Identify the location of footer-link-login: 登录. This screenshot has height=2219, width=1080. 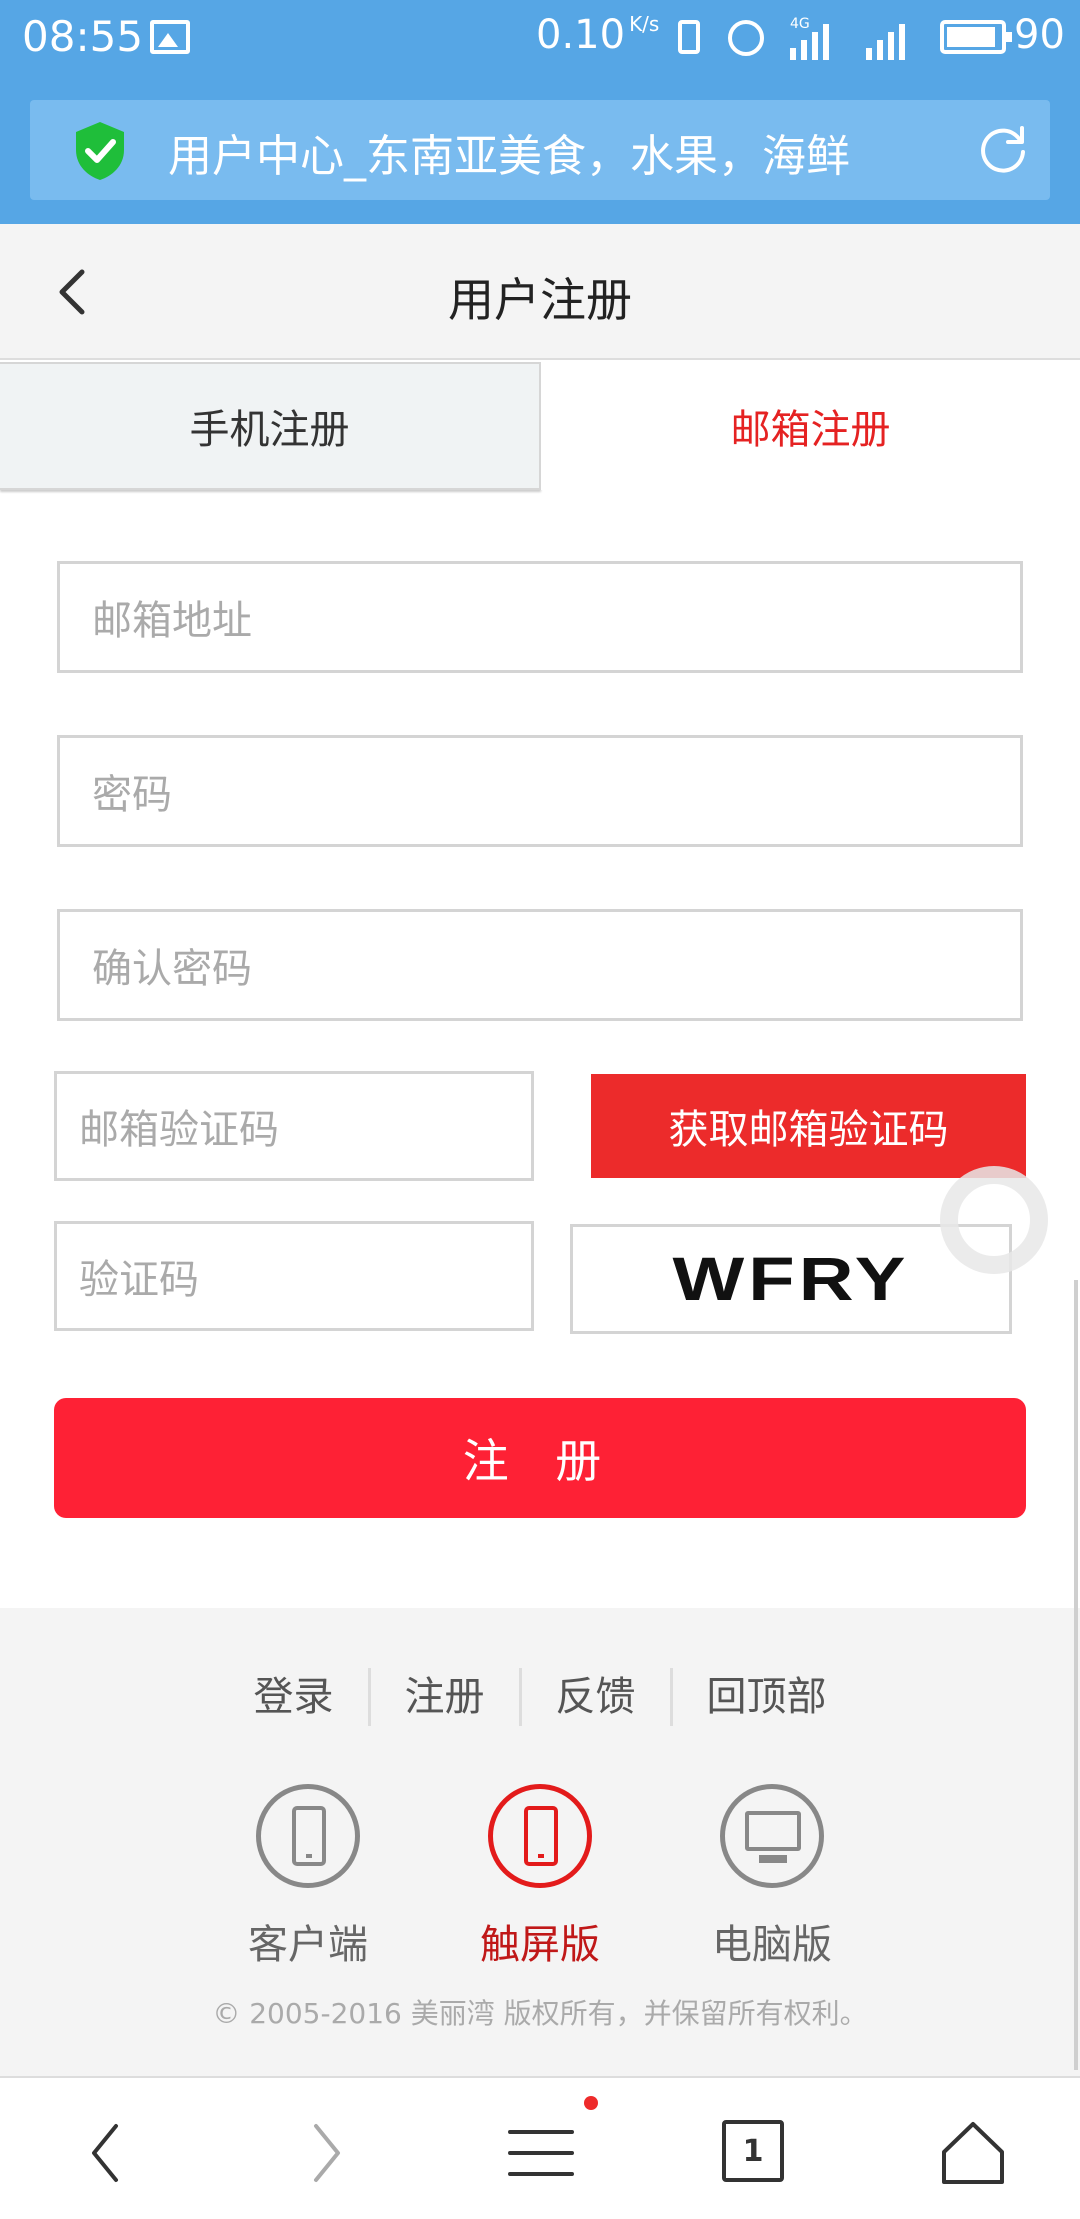
(295, 1697).